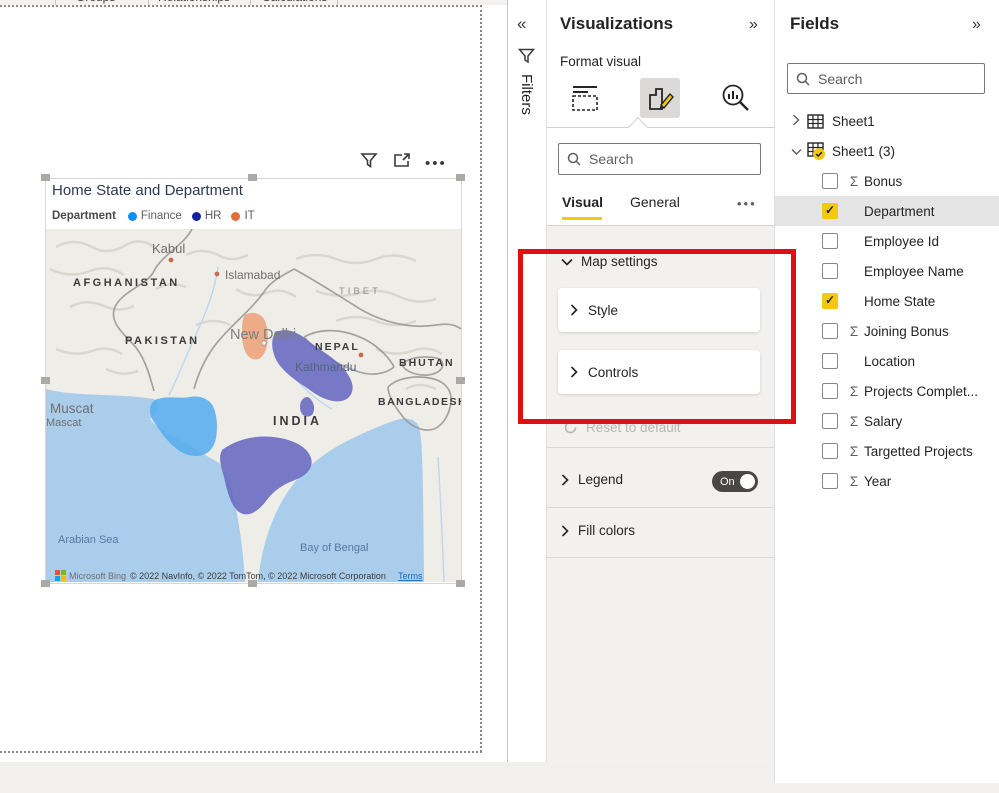 Image resolution: width=999 pixels, height=793 pixels. What do you see at coordinates (753, 25) in the screenshot?
I see `collapse-visualizations-icon: »` at bounding box center [753, 25].